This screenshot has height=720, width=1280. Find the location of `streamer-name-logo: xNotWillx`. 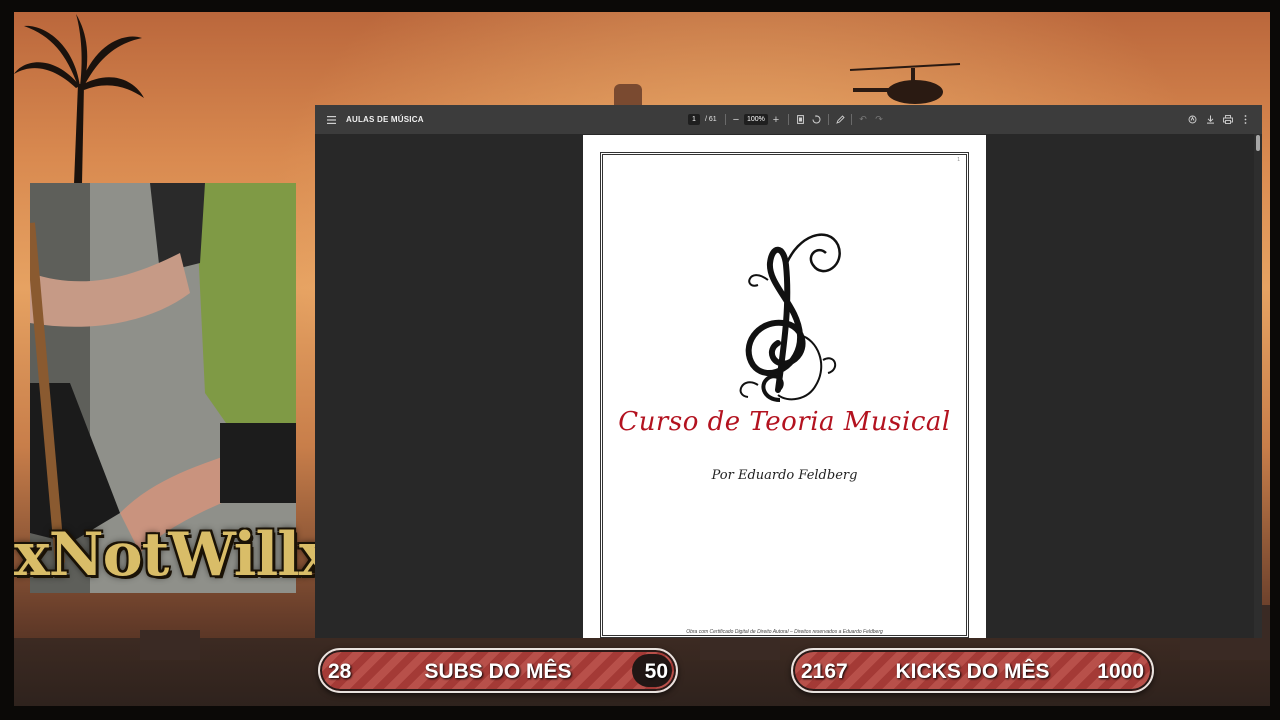

streamer-name-logo: xNotWillx is located at coordinates (174, 565).